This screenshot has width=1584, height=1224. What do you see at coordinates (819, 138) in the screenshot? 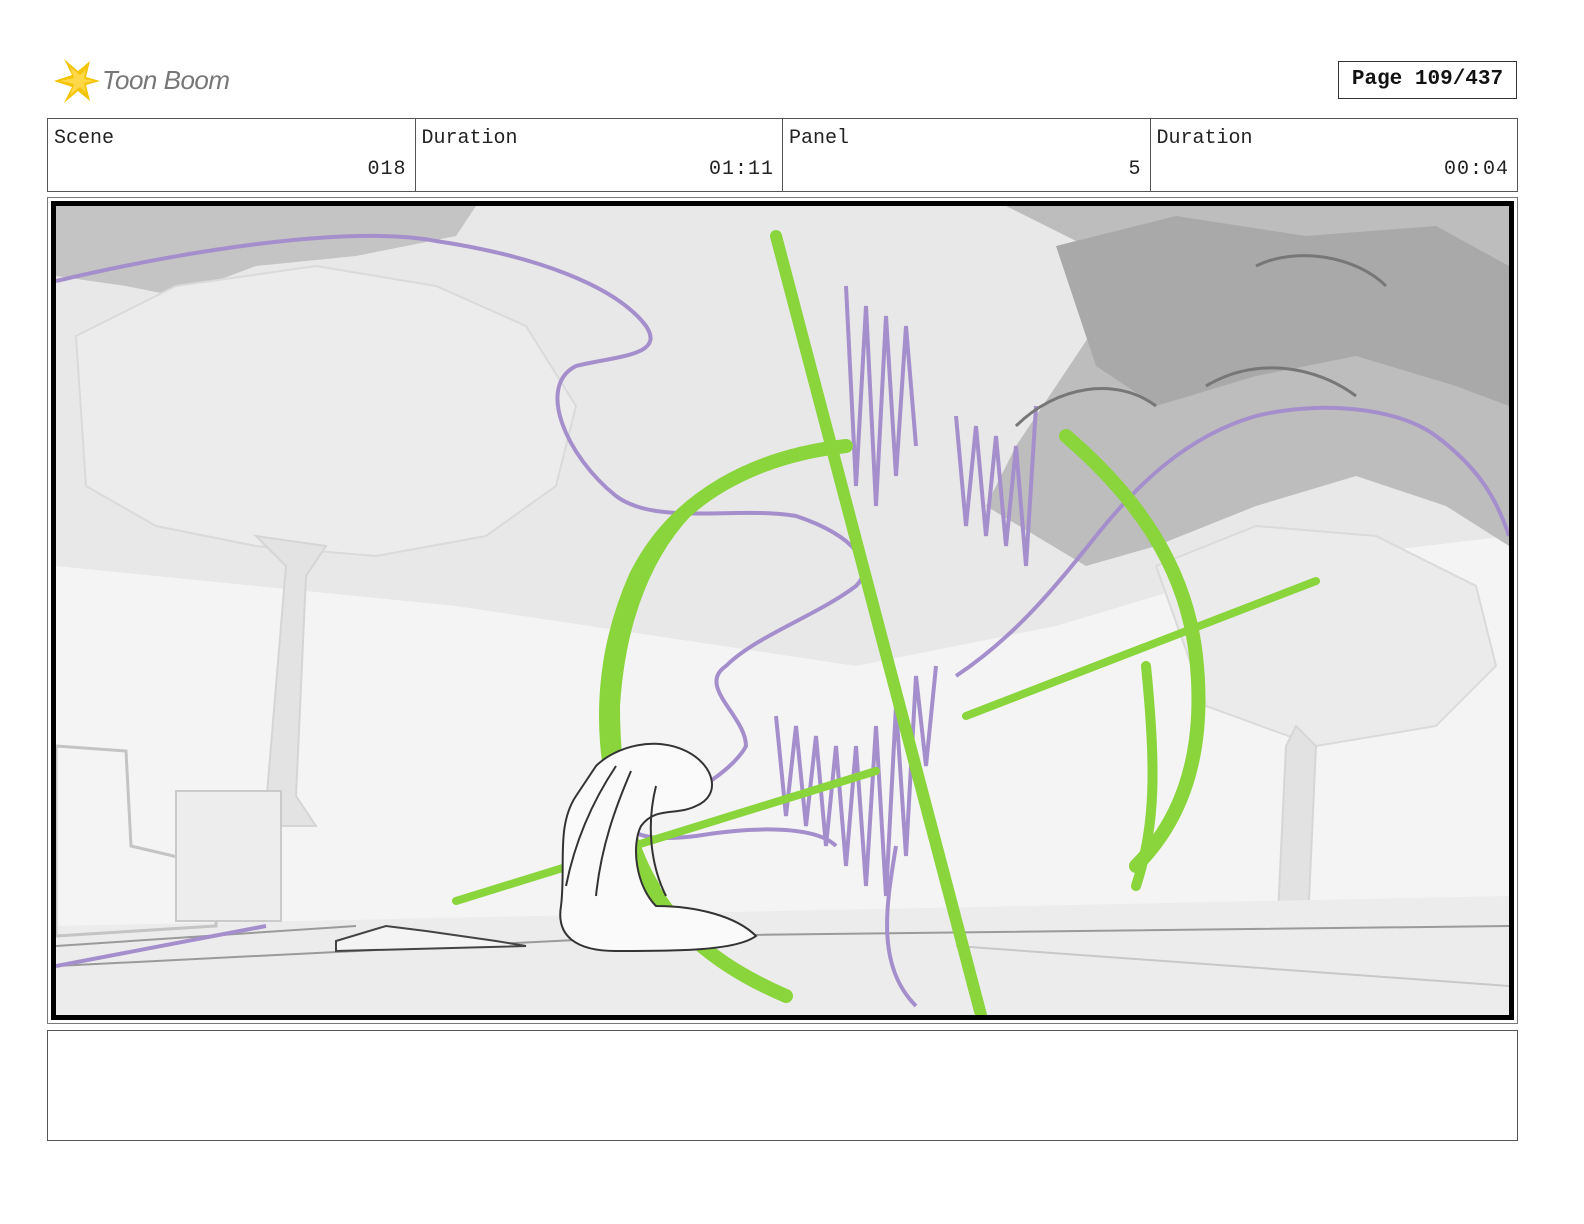
I see `panel-label: Panel` at bounding box center [819, 138].